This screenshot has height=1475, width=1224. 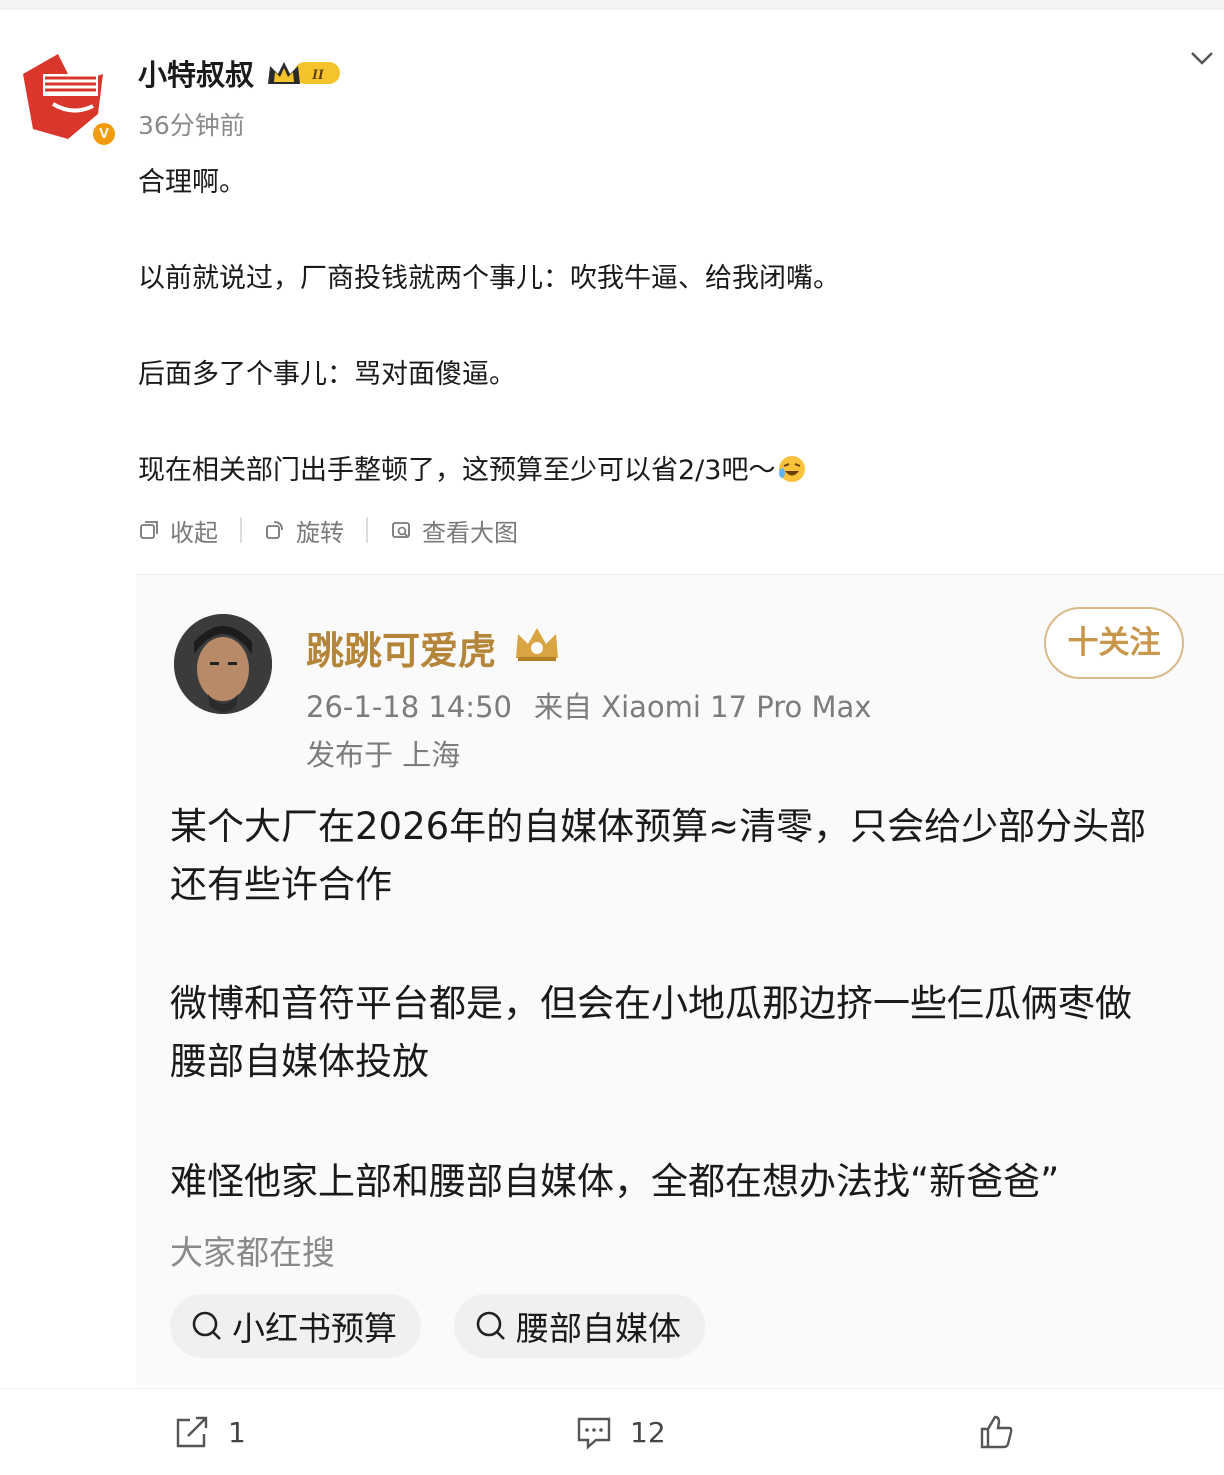 What do you see at coordinates (401, 530) in the screenshot?
I see `view-image-icon` at bounding box center [401, 530].